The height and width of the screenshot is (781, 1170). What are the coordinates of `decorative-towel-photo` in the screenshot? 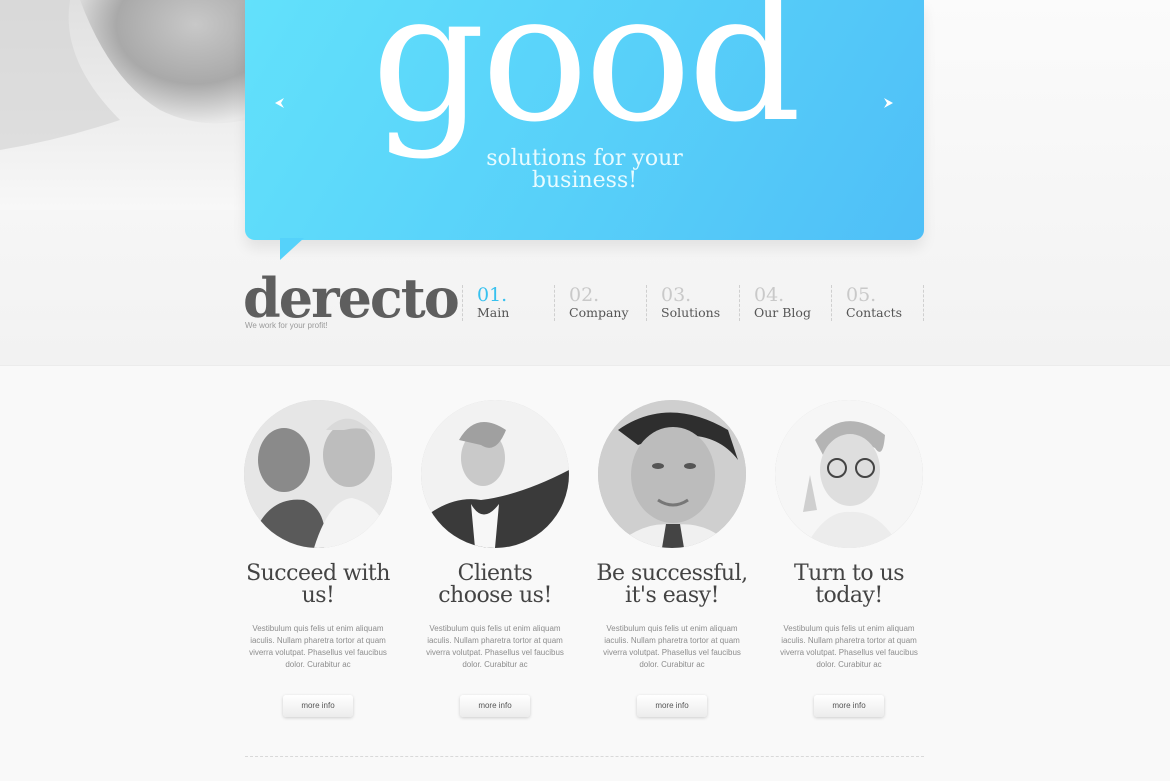 It's located at (122, 105).